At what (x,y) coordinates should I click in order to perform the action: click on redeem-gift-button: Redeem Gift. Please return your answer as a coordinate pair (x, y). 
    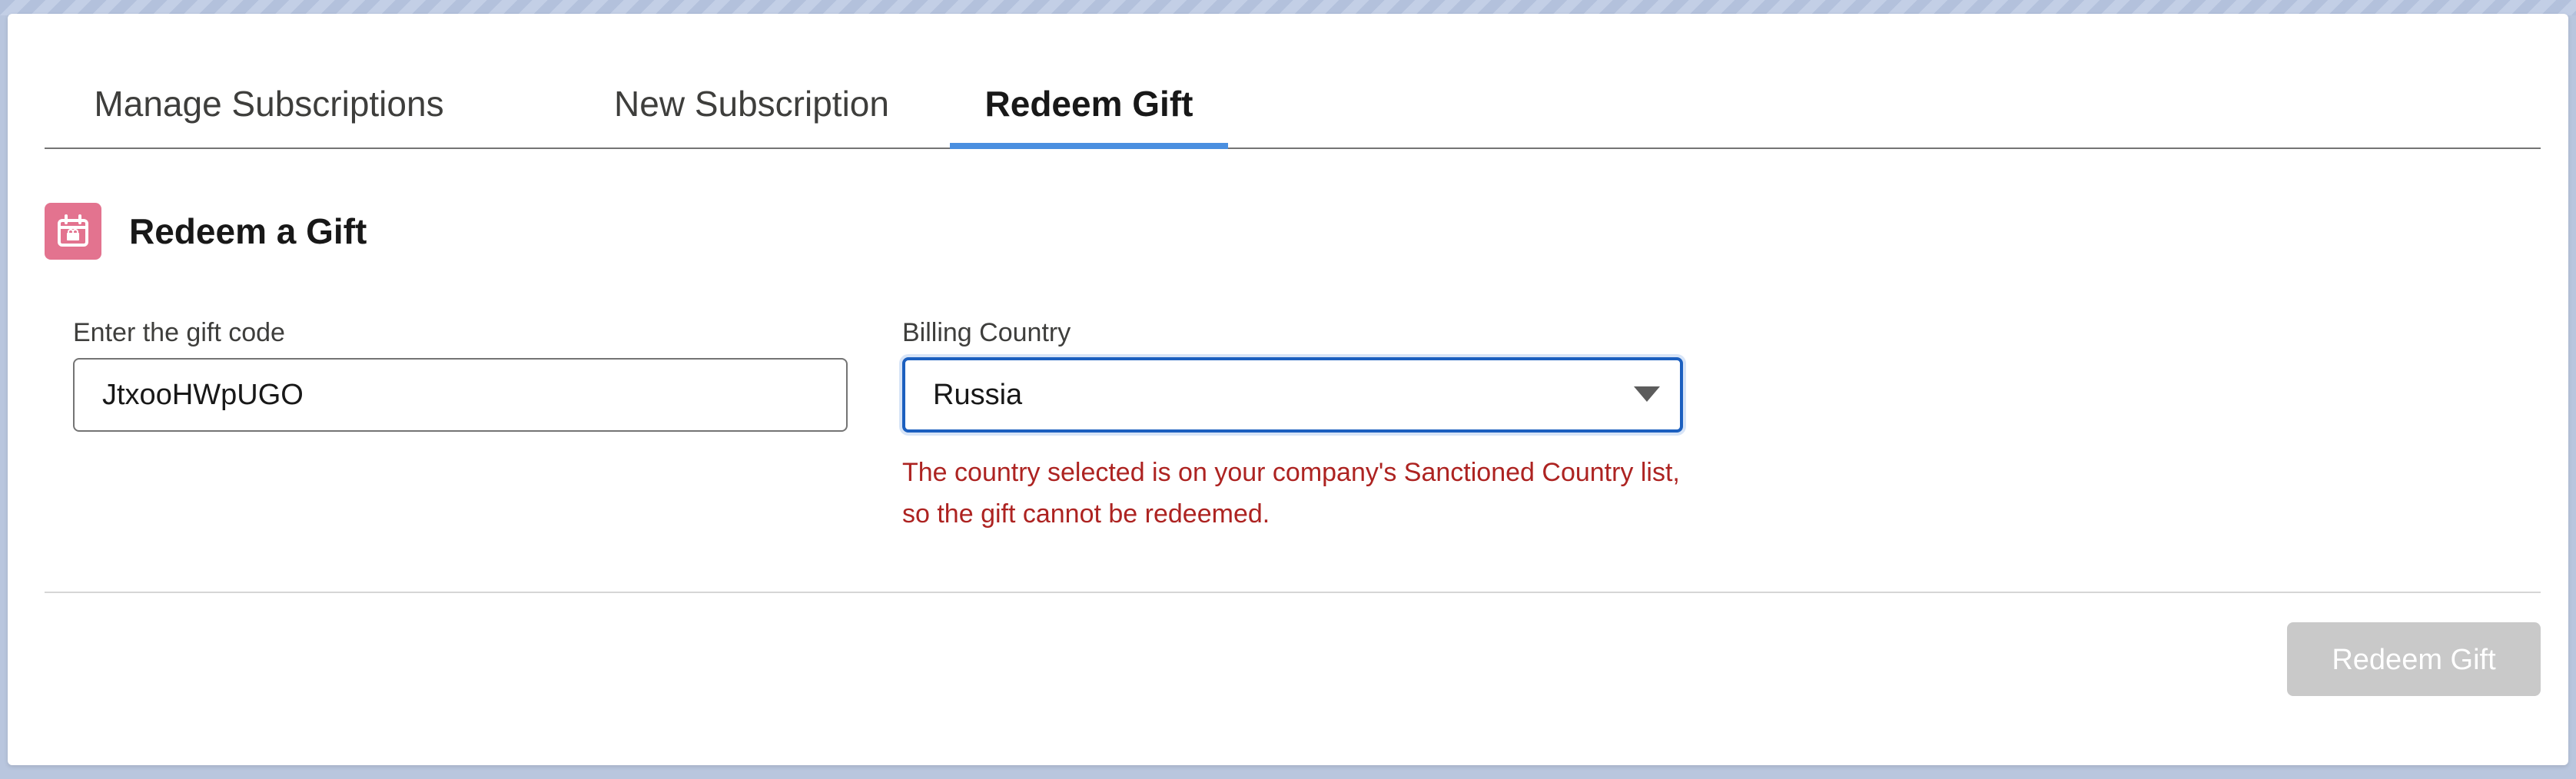
    Looking at the image, I should click on (2414, 659).